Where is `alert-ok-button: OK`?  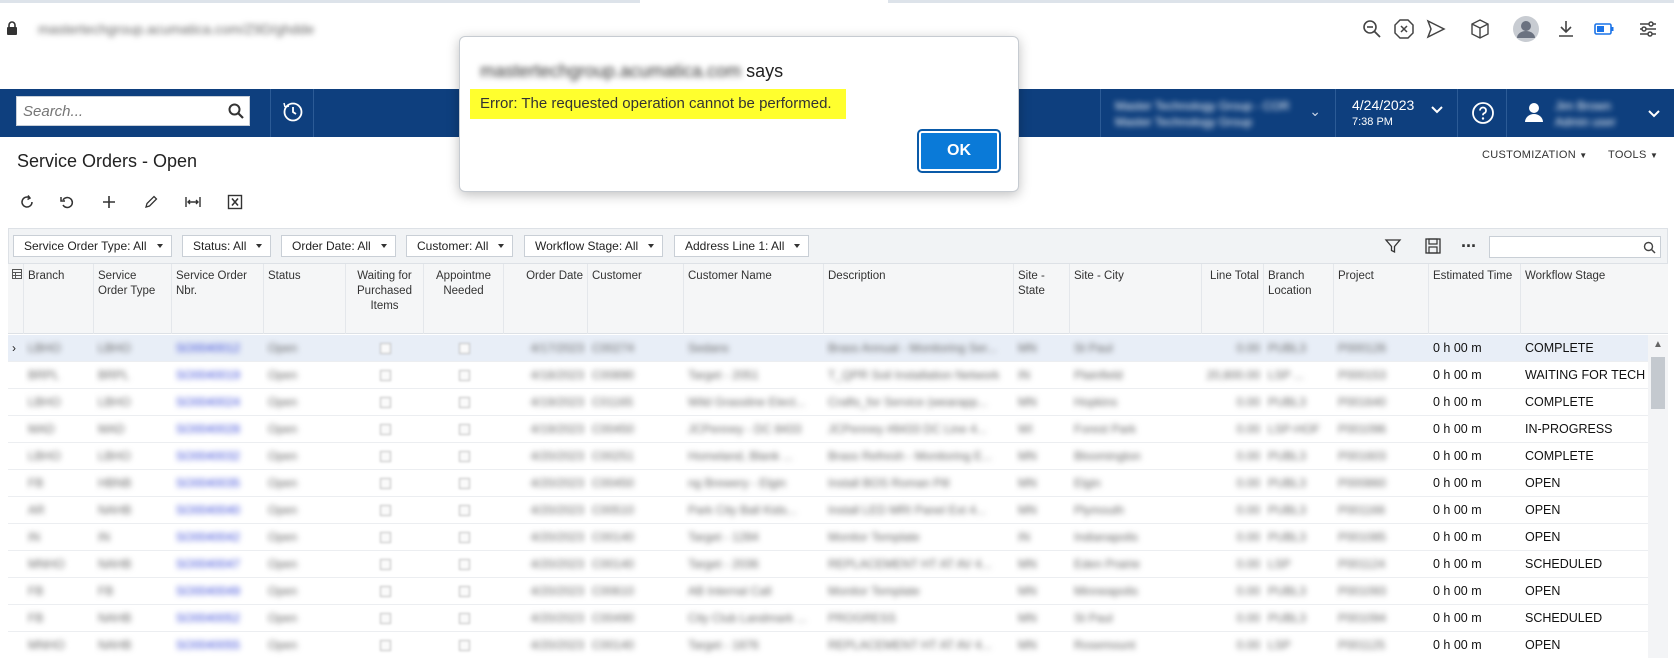
alert-ok-button: OK is located at coordinates (959, 151).